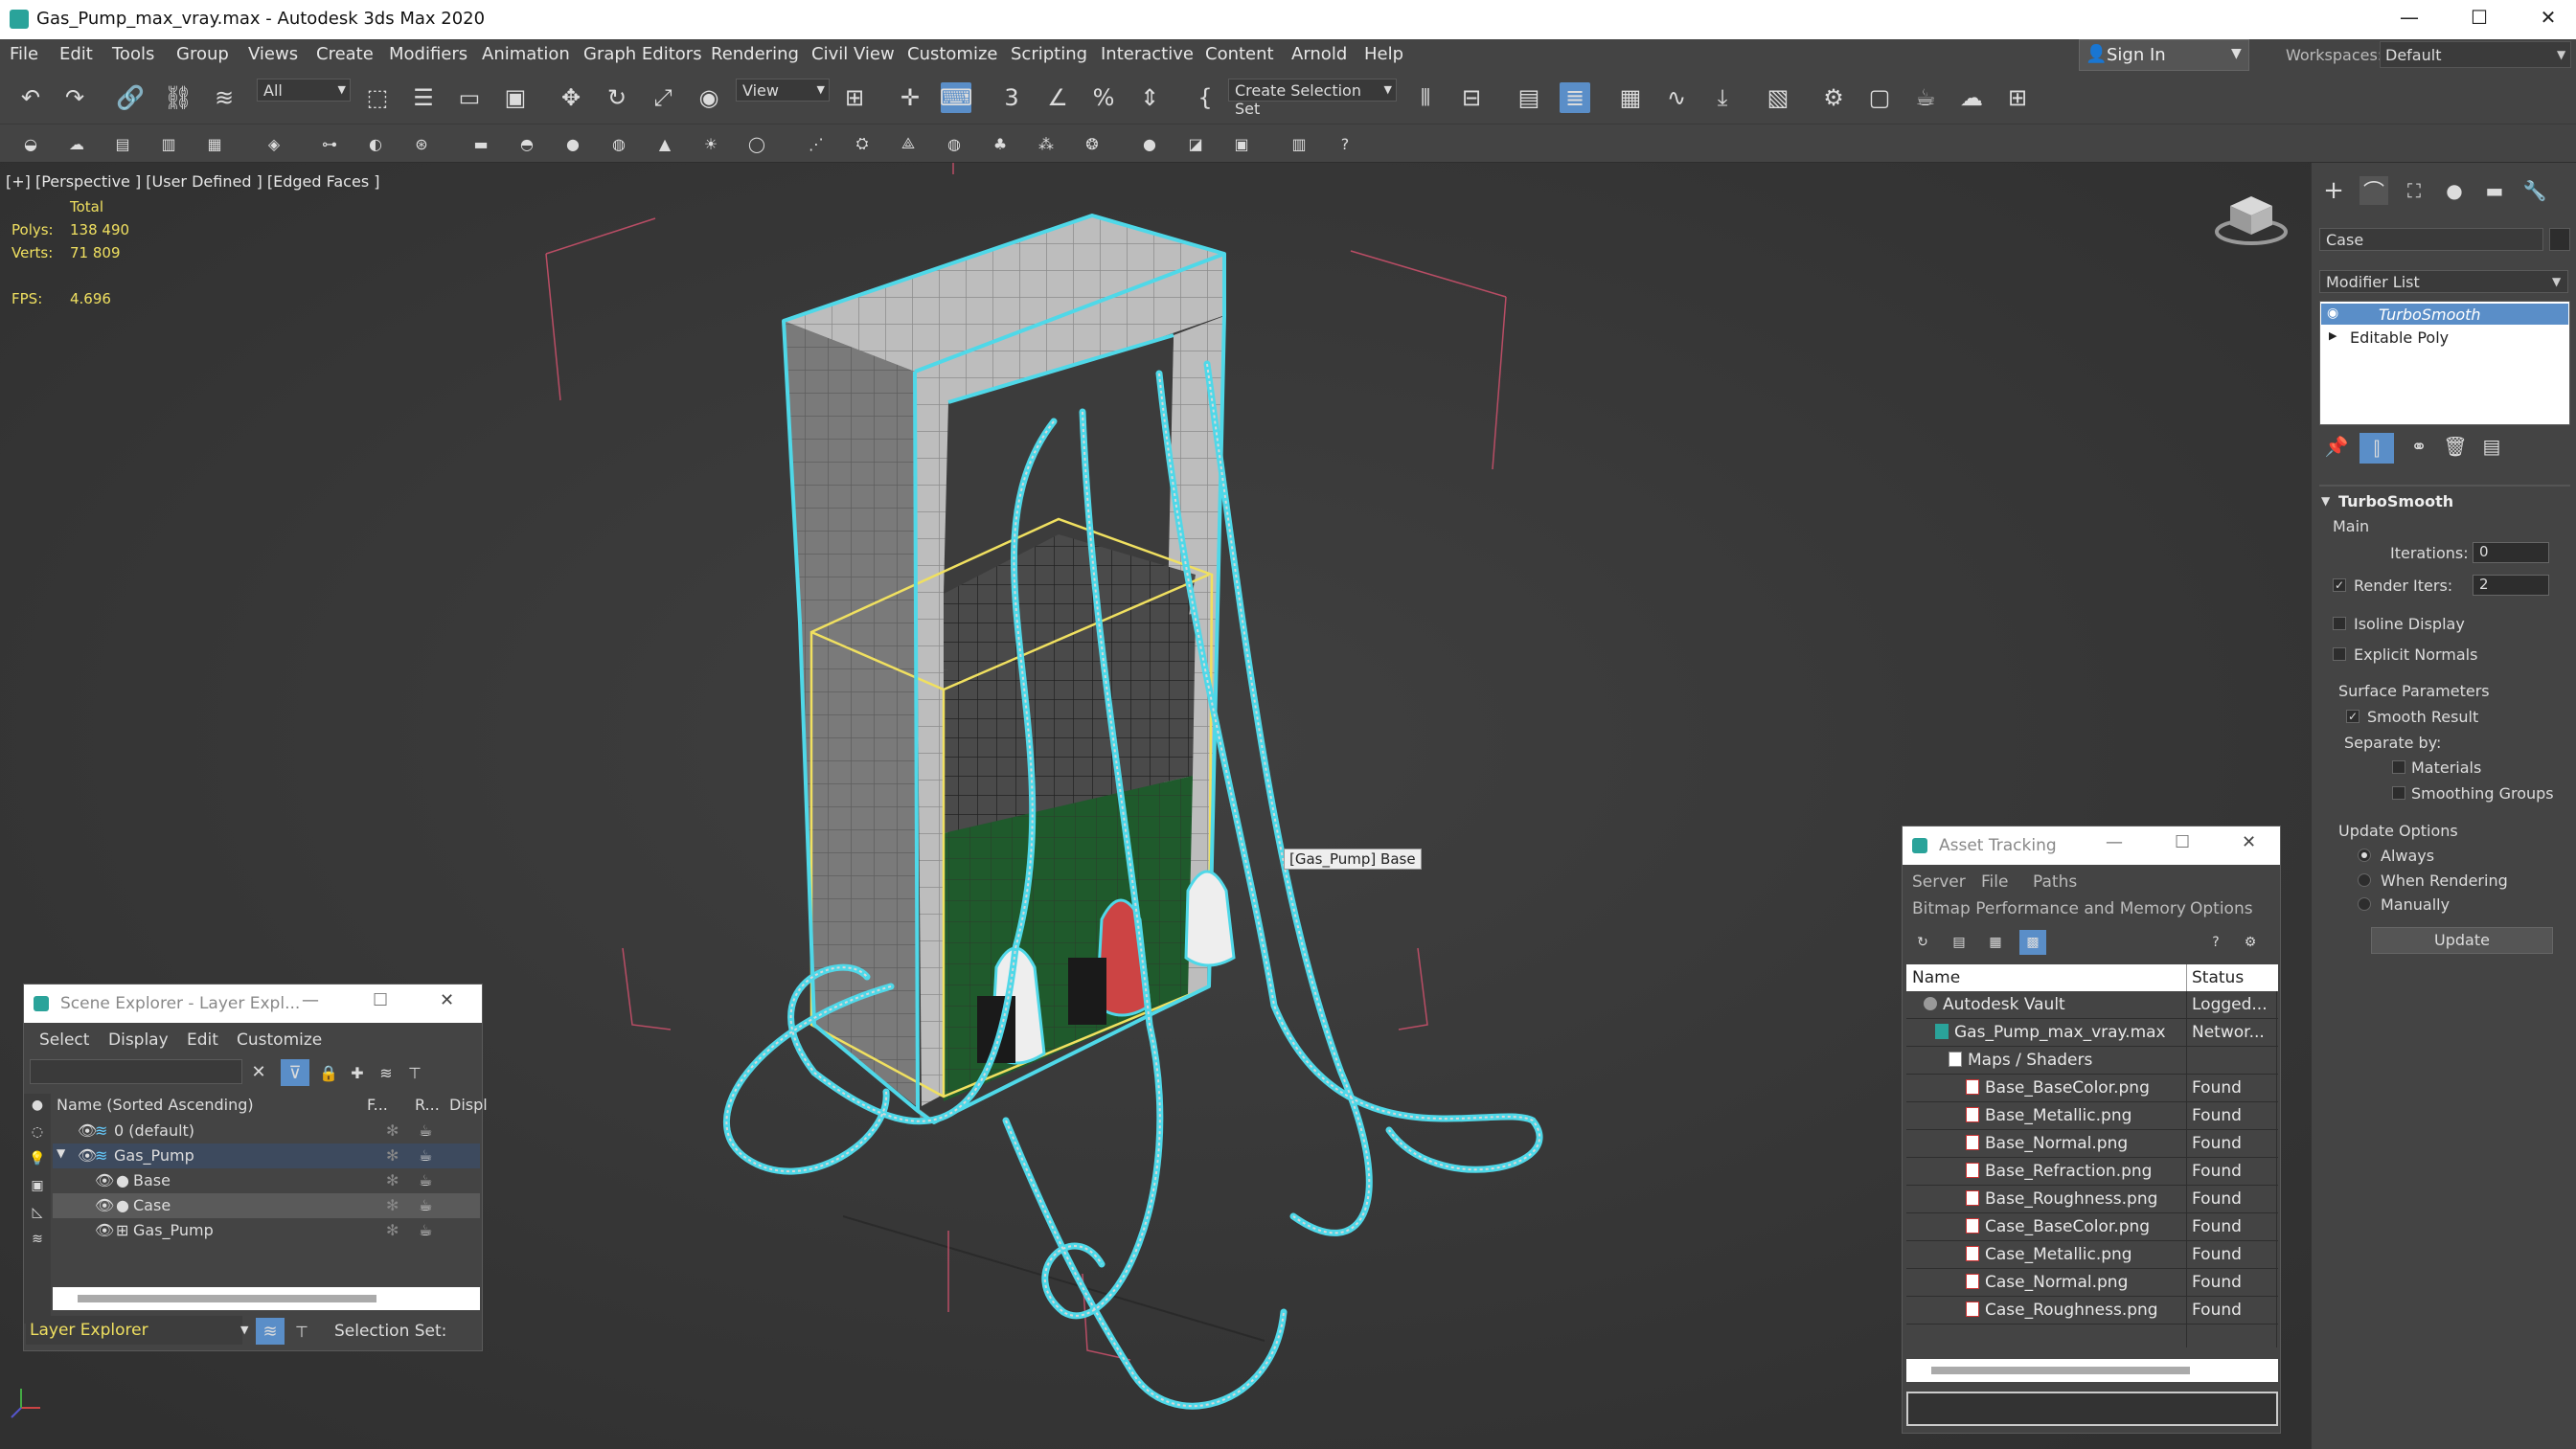  Describe the element at coordinates (2333, 335) in the screenshot. I see `expand-triangle-icon: ▶` at that location.